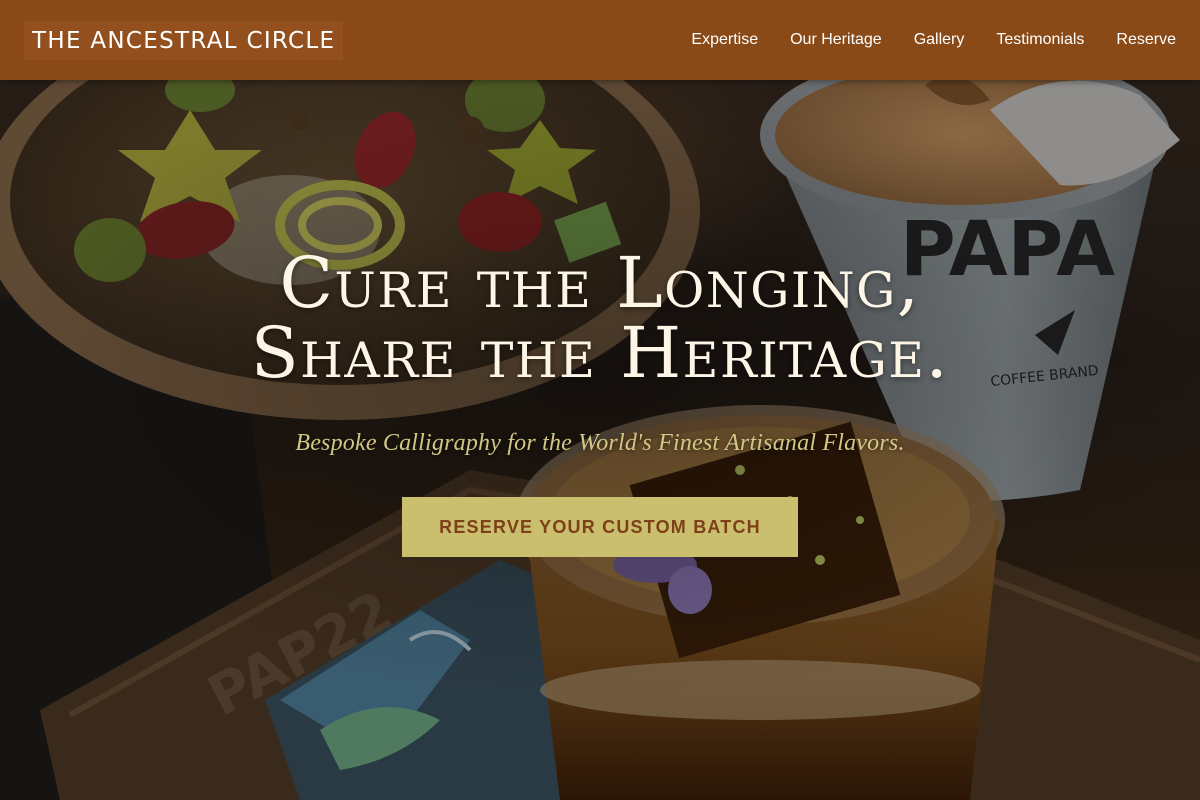 The width and height of the screenshot is (1200, 800). What do you see at coordinates (1040, 40) in the screenshot?
I see `nav-link-testimonials: Testimonials` at bounding box center [1040, 40].